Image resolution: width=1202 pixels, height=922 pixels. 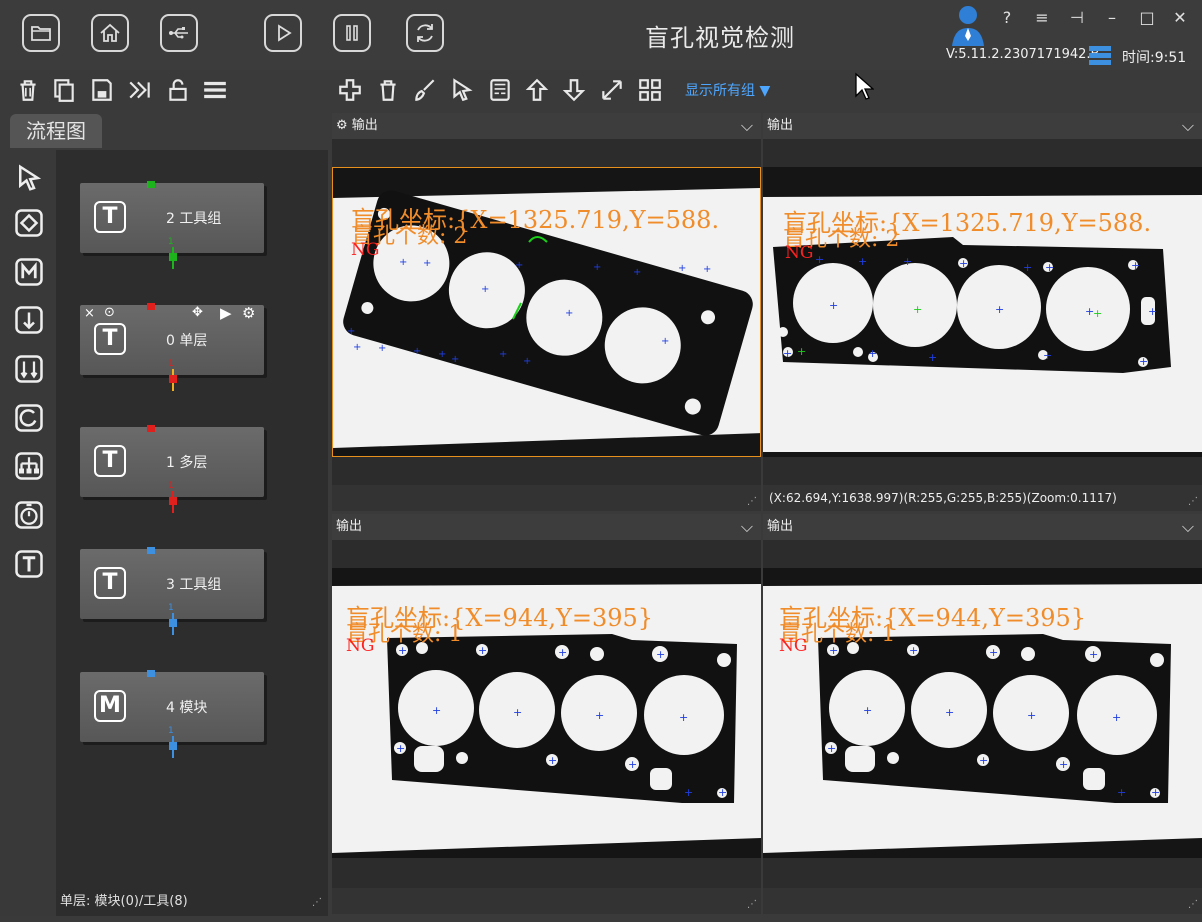 What do you see at coordinates (109, 312) in the screenshot?
I see `play-circle-icon: ⊙` at bounding box center [109, 312].